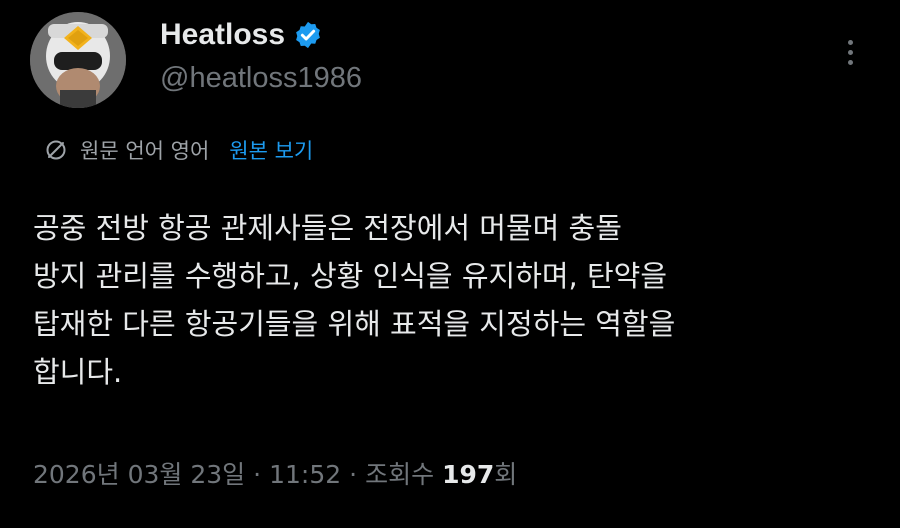 Image resolution: width=900 pixels, height=528 pixels. What do you see at coordinates (327, 228) in the screenshot?
I see `tweet-text-line: 공중 전방 항공 관제사들은 전장에서 머물며 충돌` at bounding box center [327, 228].